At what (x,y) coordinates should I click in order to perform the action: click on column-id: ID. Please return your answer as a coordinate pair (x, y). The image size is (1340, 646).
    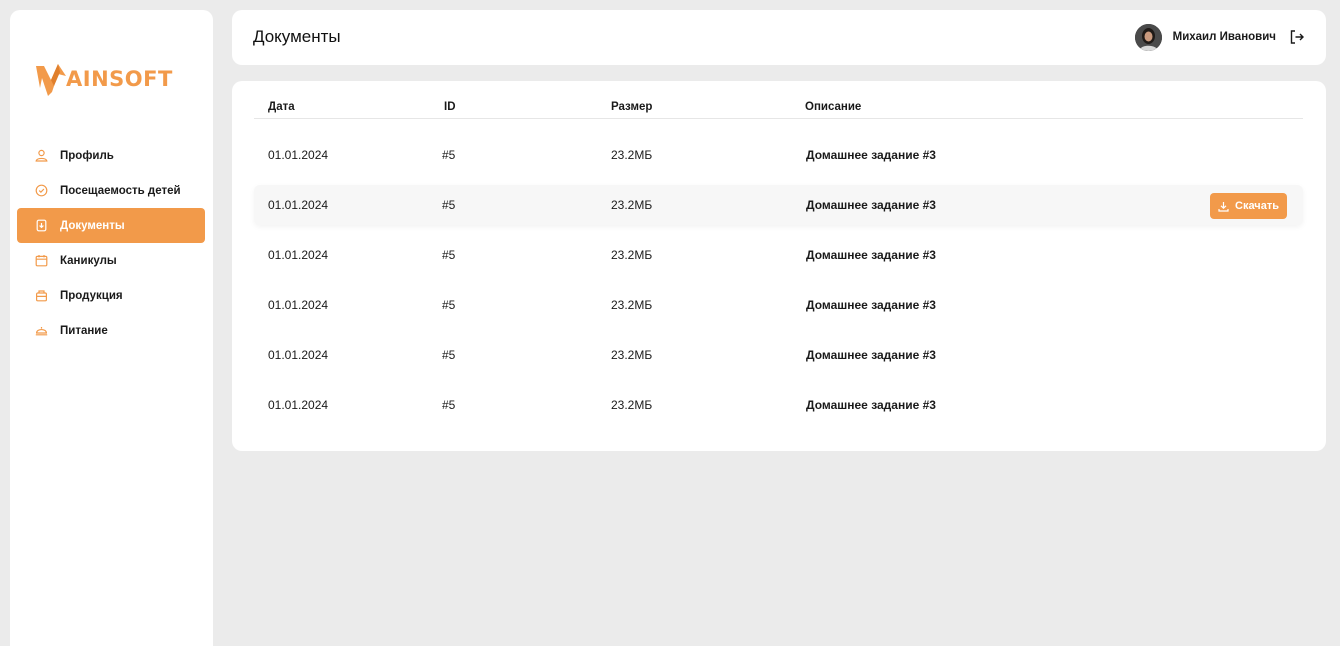
    Looking at the image, I should click on (450, 107).